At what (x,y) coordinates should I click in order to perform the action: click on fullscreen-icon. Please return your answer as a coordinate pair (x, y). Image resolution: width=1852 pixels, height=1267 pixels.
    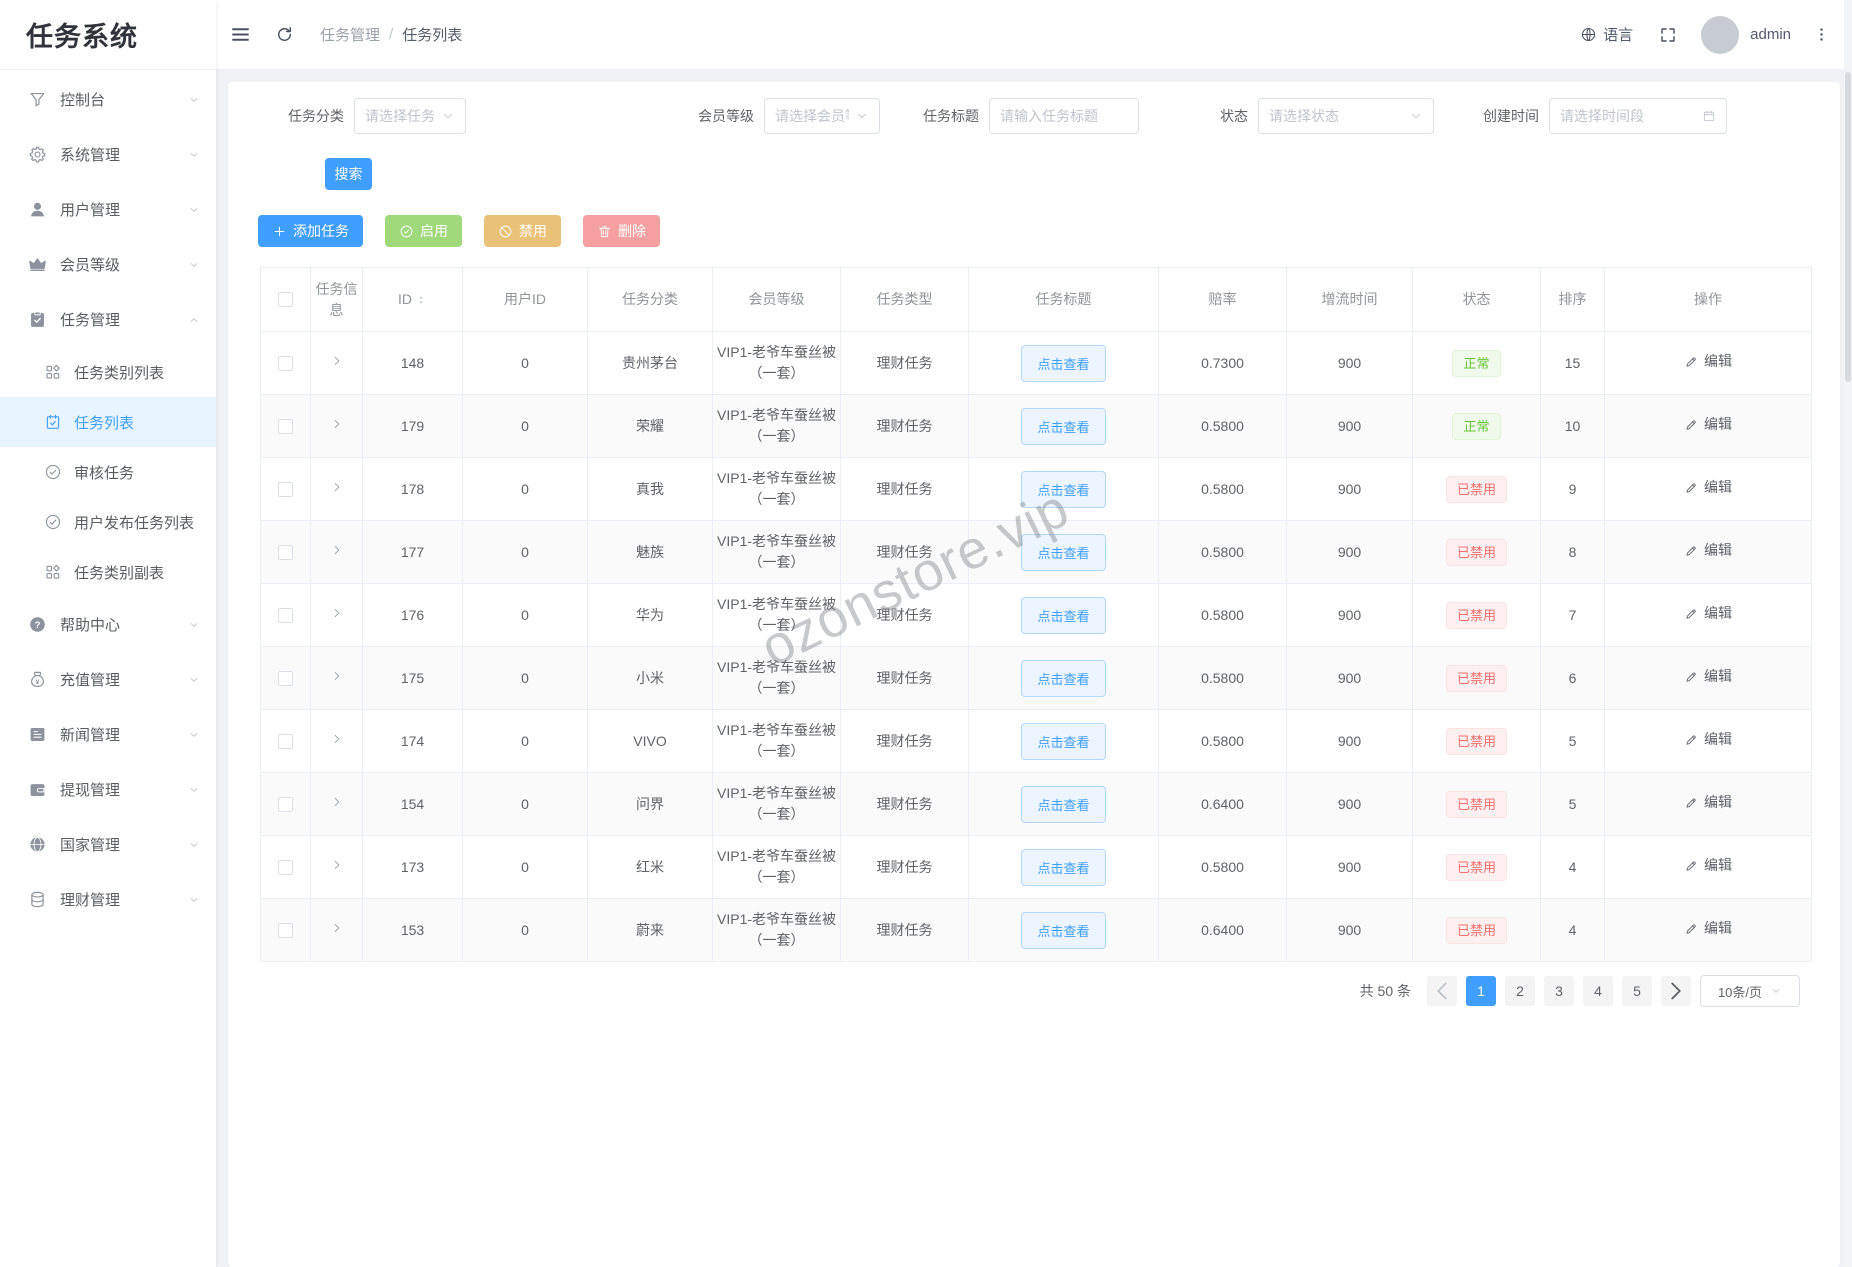
    Looking at the image, I should click on (1668, 35).